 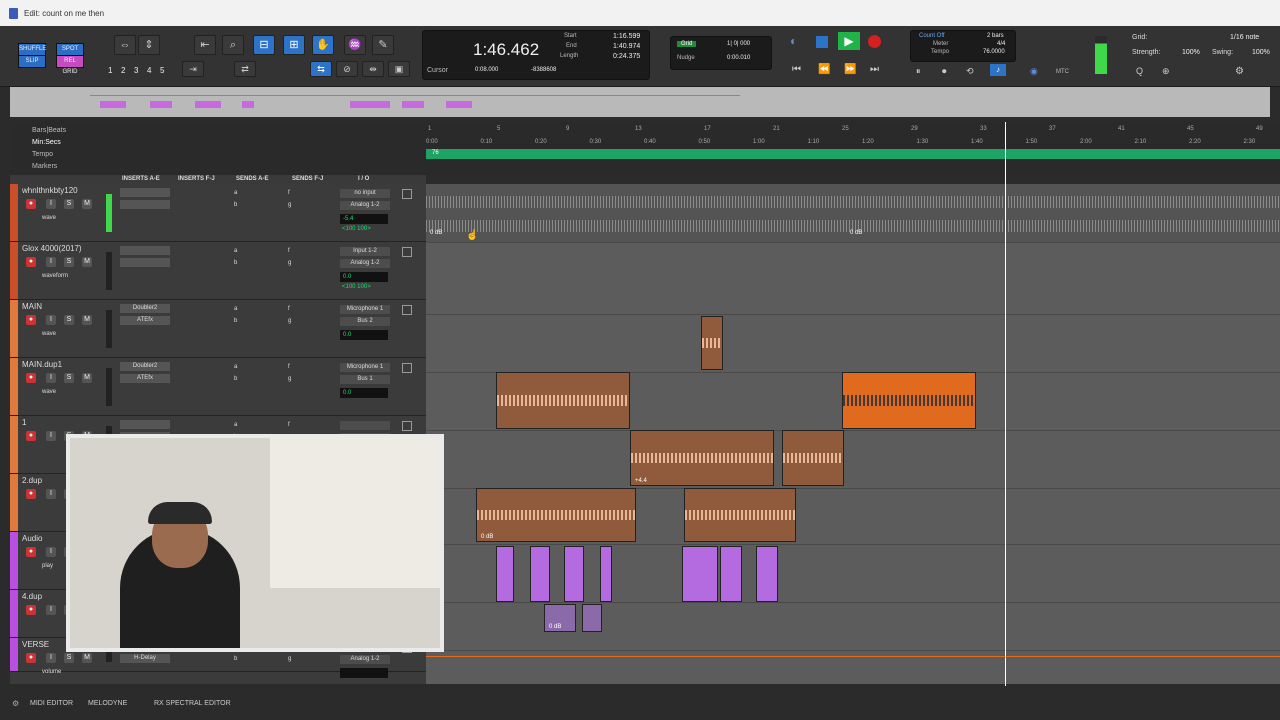 What do you see at coordinates (824, 69) in the screenshot?
I see `rewind-icon: ⏪` at bounding box center [824, 69].